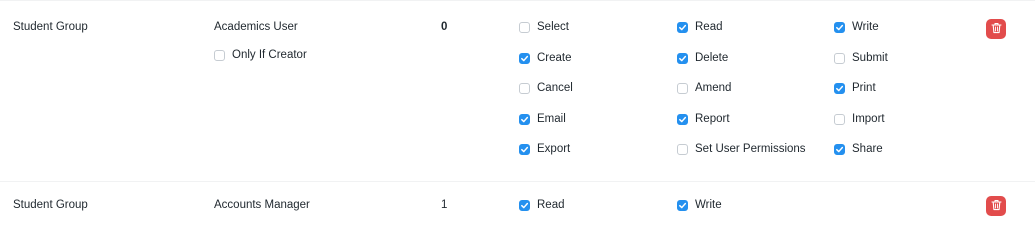 Image resolution: width=1035 pixels, height=241 pixels. Describe the element at coordinates (713, 88) in the screenshot. I see `checkbox-label: Amend` at that location.